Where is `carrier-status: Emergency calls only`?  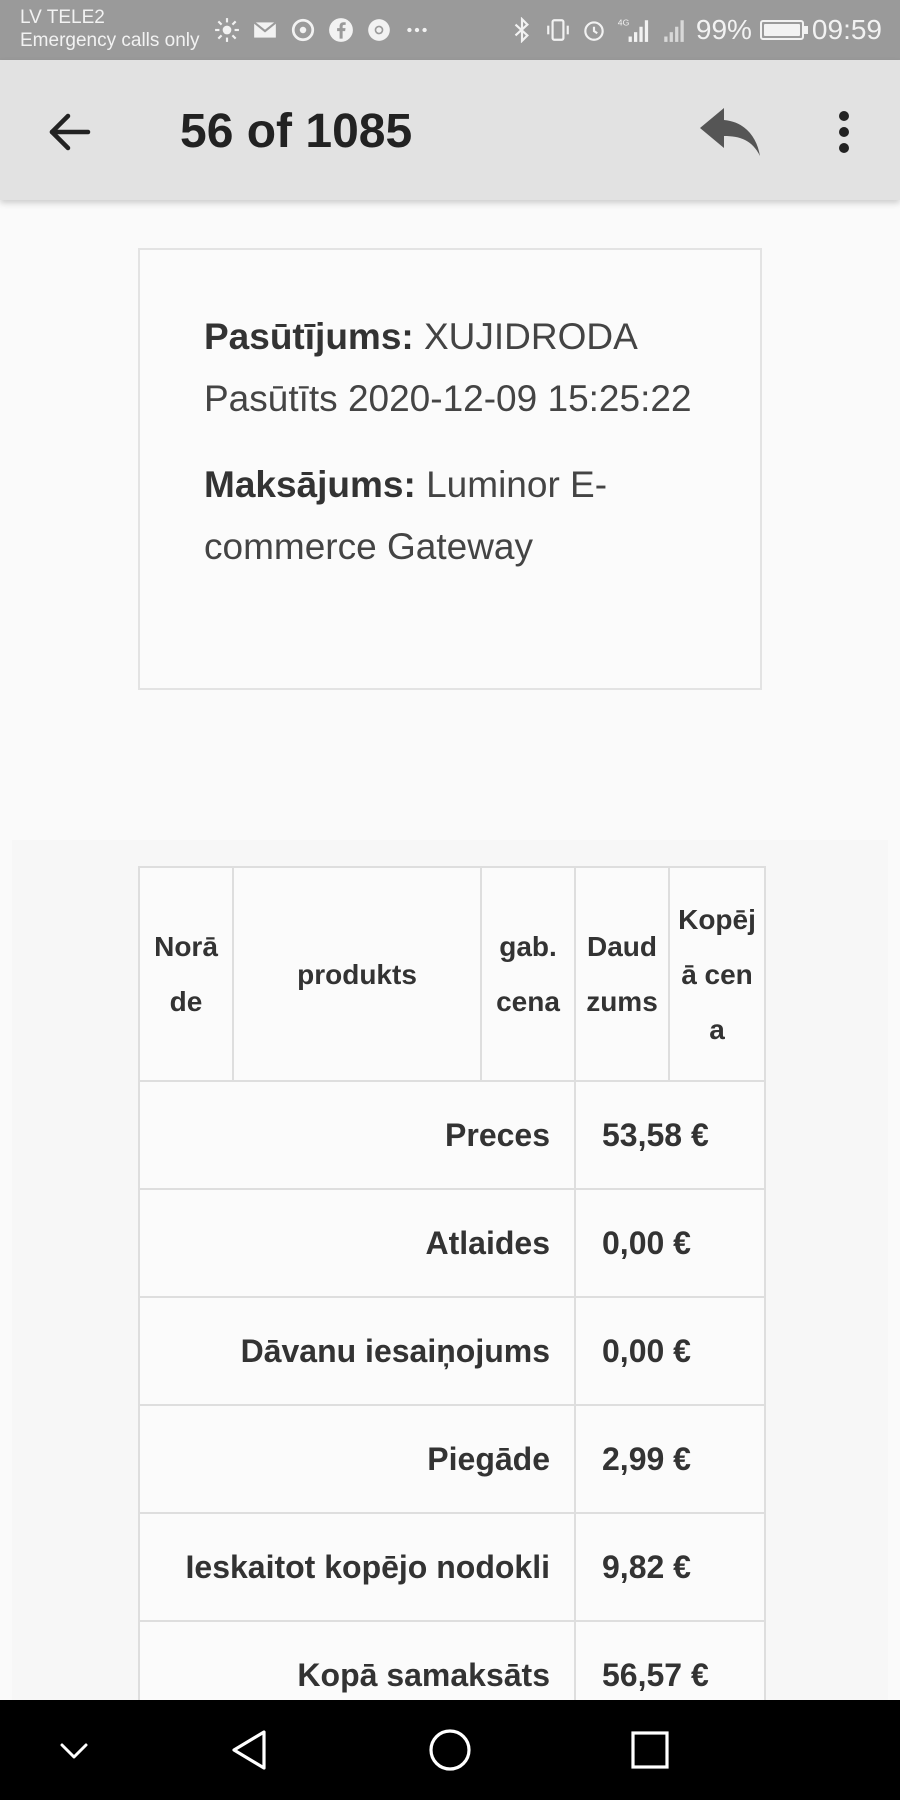
carrier-status: Emergency calls only is located at coordinates (110, 40).